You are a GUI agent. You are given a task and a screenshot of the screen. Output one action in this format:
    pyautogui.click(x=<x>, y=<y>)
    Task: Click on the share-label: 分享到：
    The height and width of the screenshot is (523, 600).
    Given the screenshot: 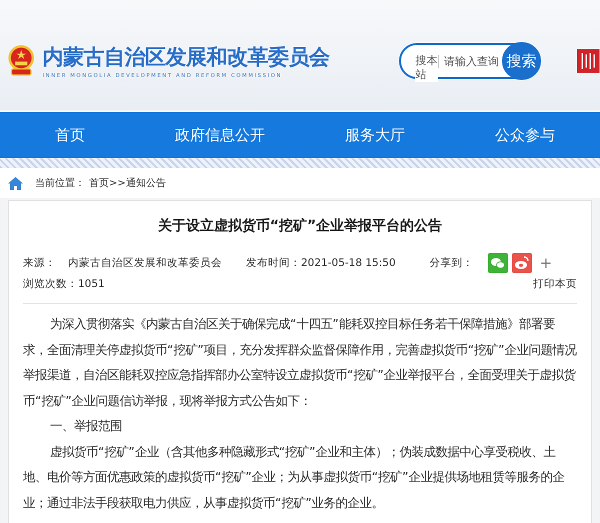 What is the action you would take?
    pyautogui.click(x=452, y=263)
    